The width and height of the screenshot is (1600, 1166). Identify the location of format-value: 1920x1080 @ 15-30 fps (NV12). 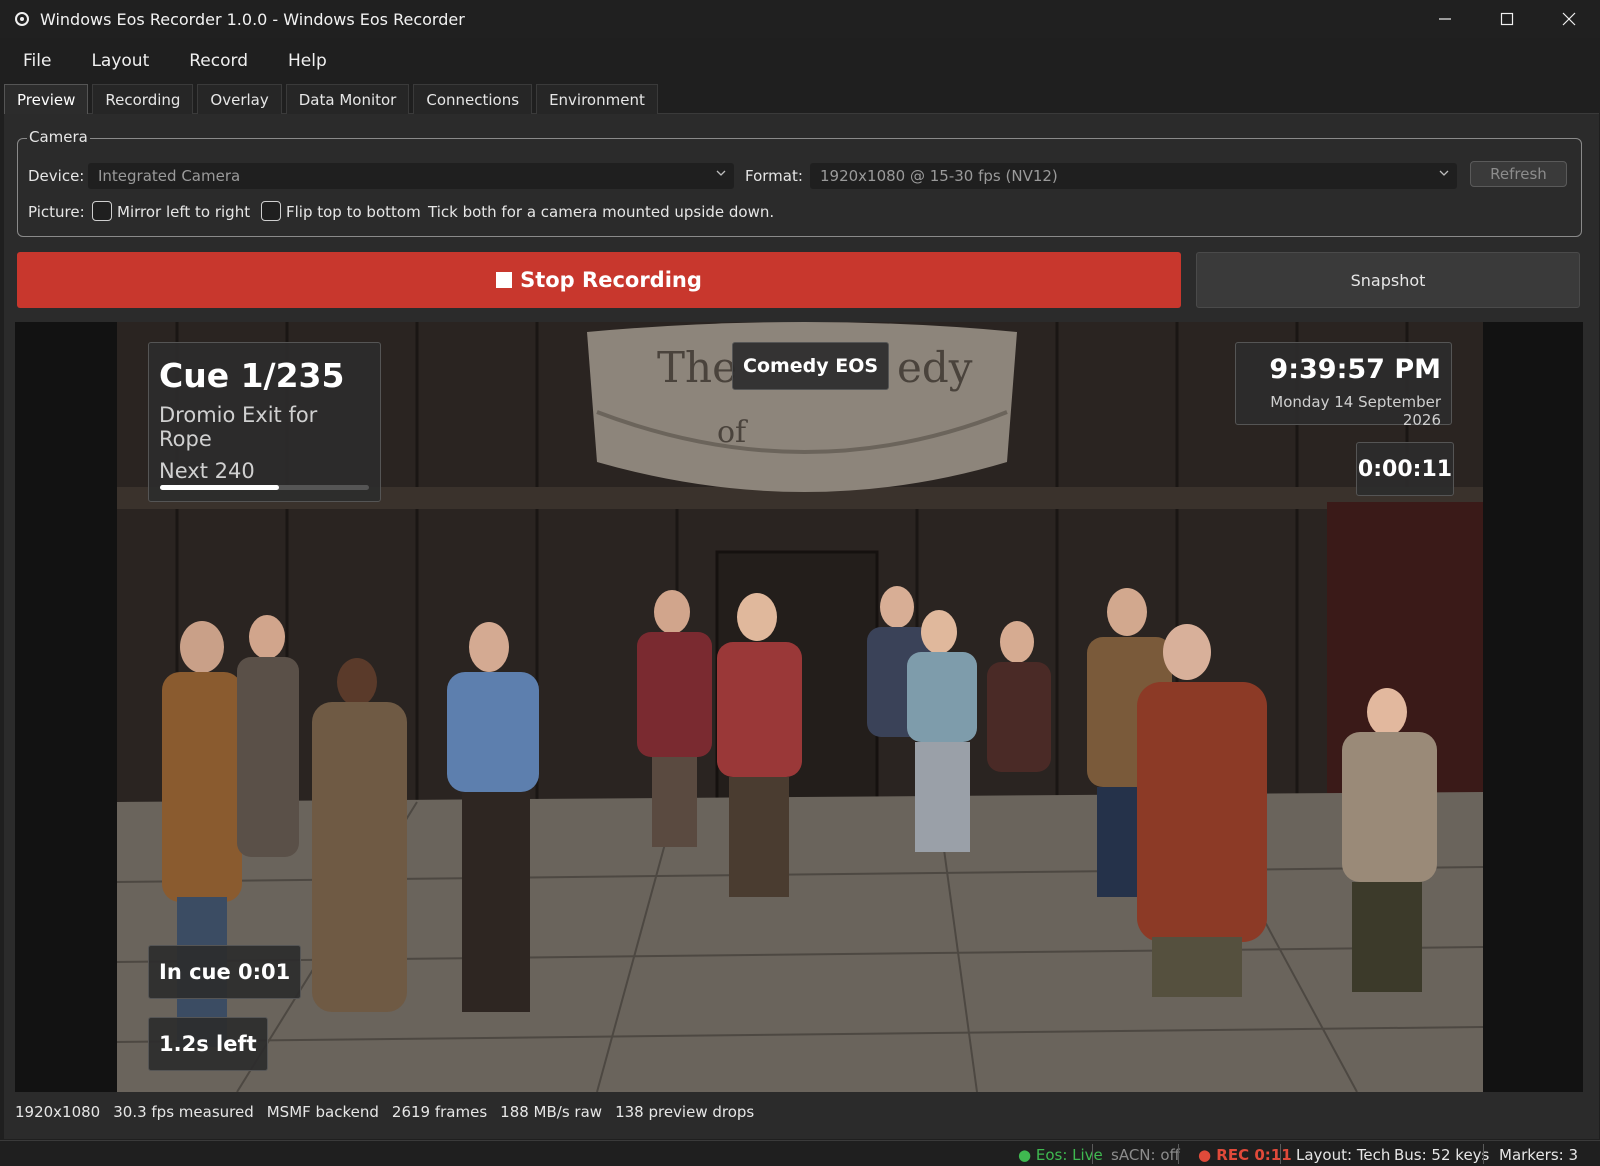
(939, 176).